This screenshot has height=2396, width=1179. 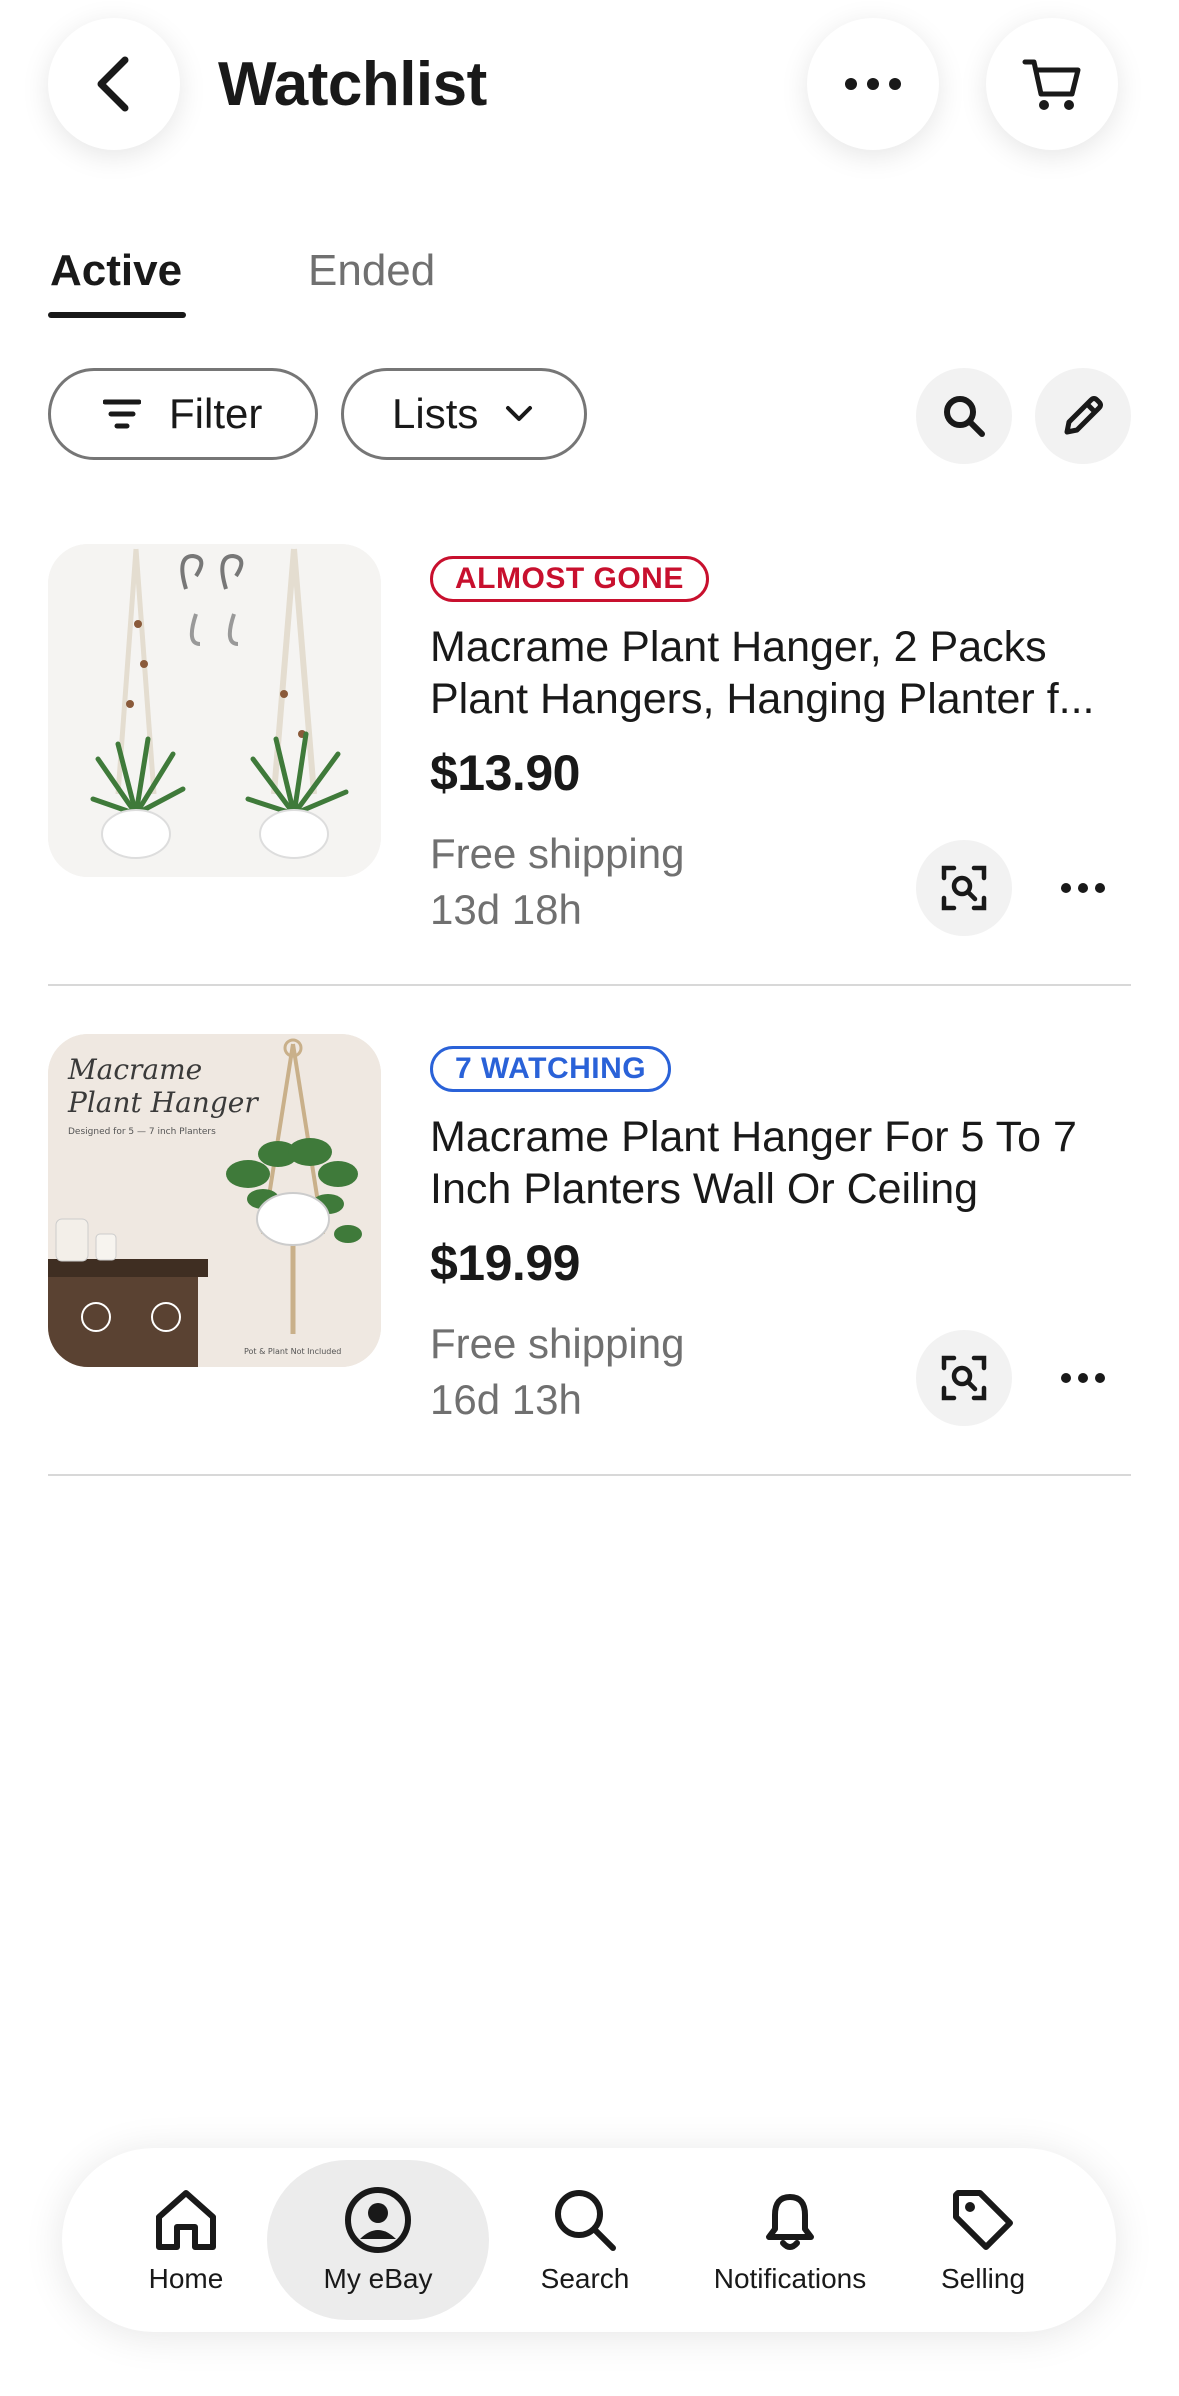 What do you see at coordinates (371, 271) in the screenshot?
I see `tab-ended: Ended` at bounding box center [371, 271].